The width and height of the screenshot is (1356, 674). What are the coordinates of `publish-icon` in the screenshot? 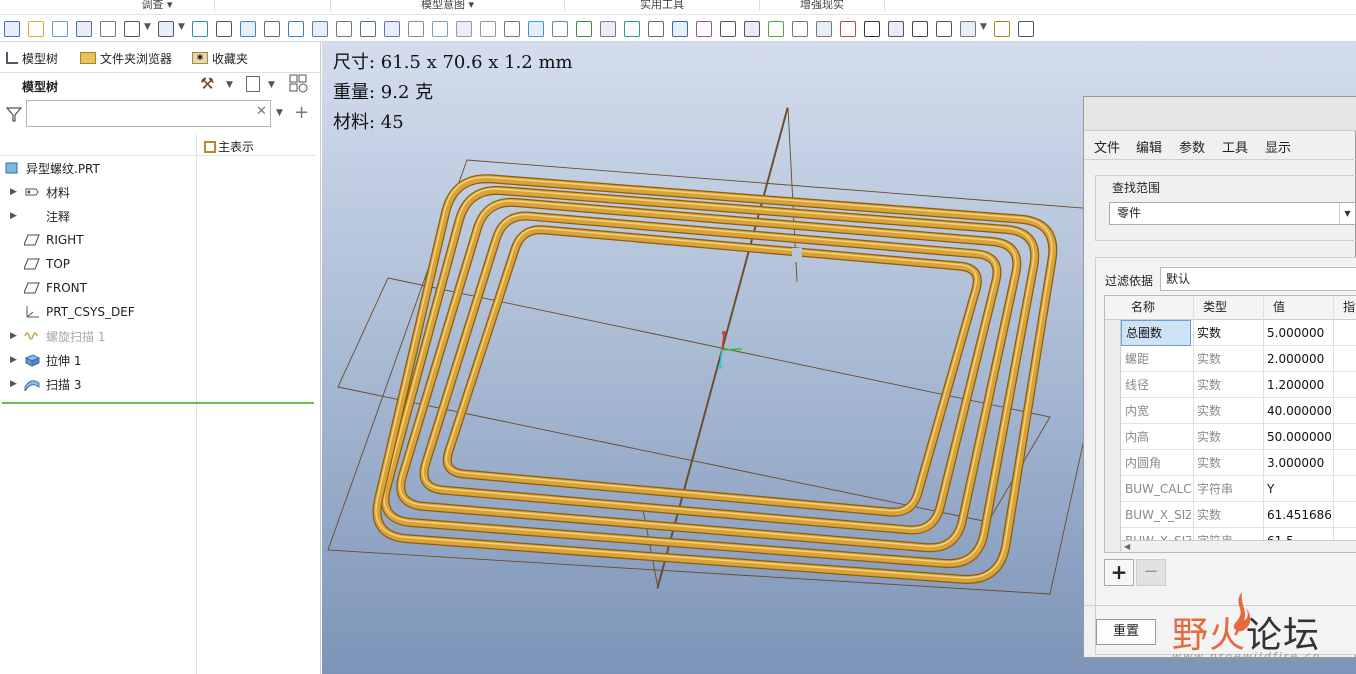 It's located at (536, 29).